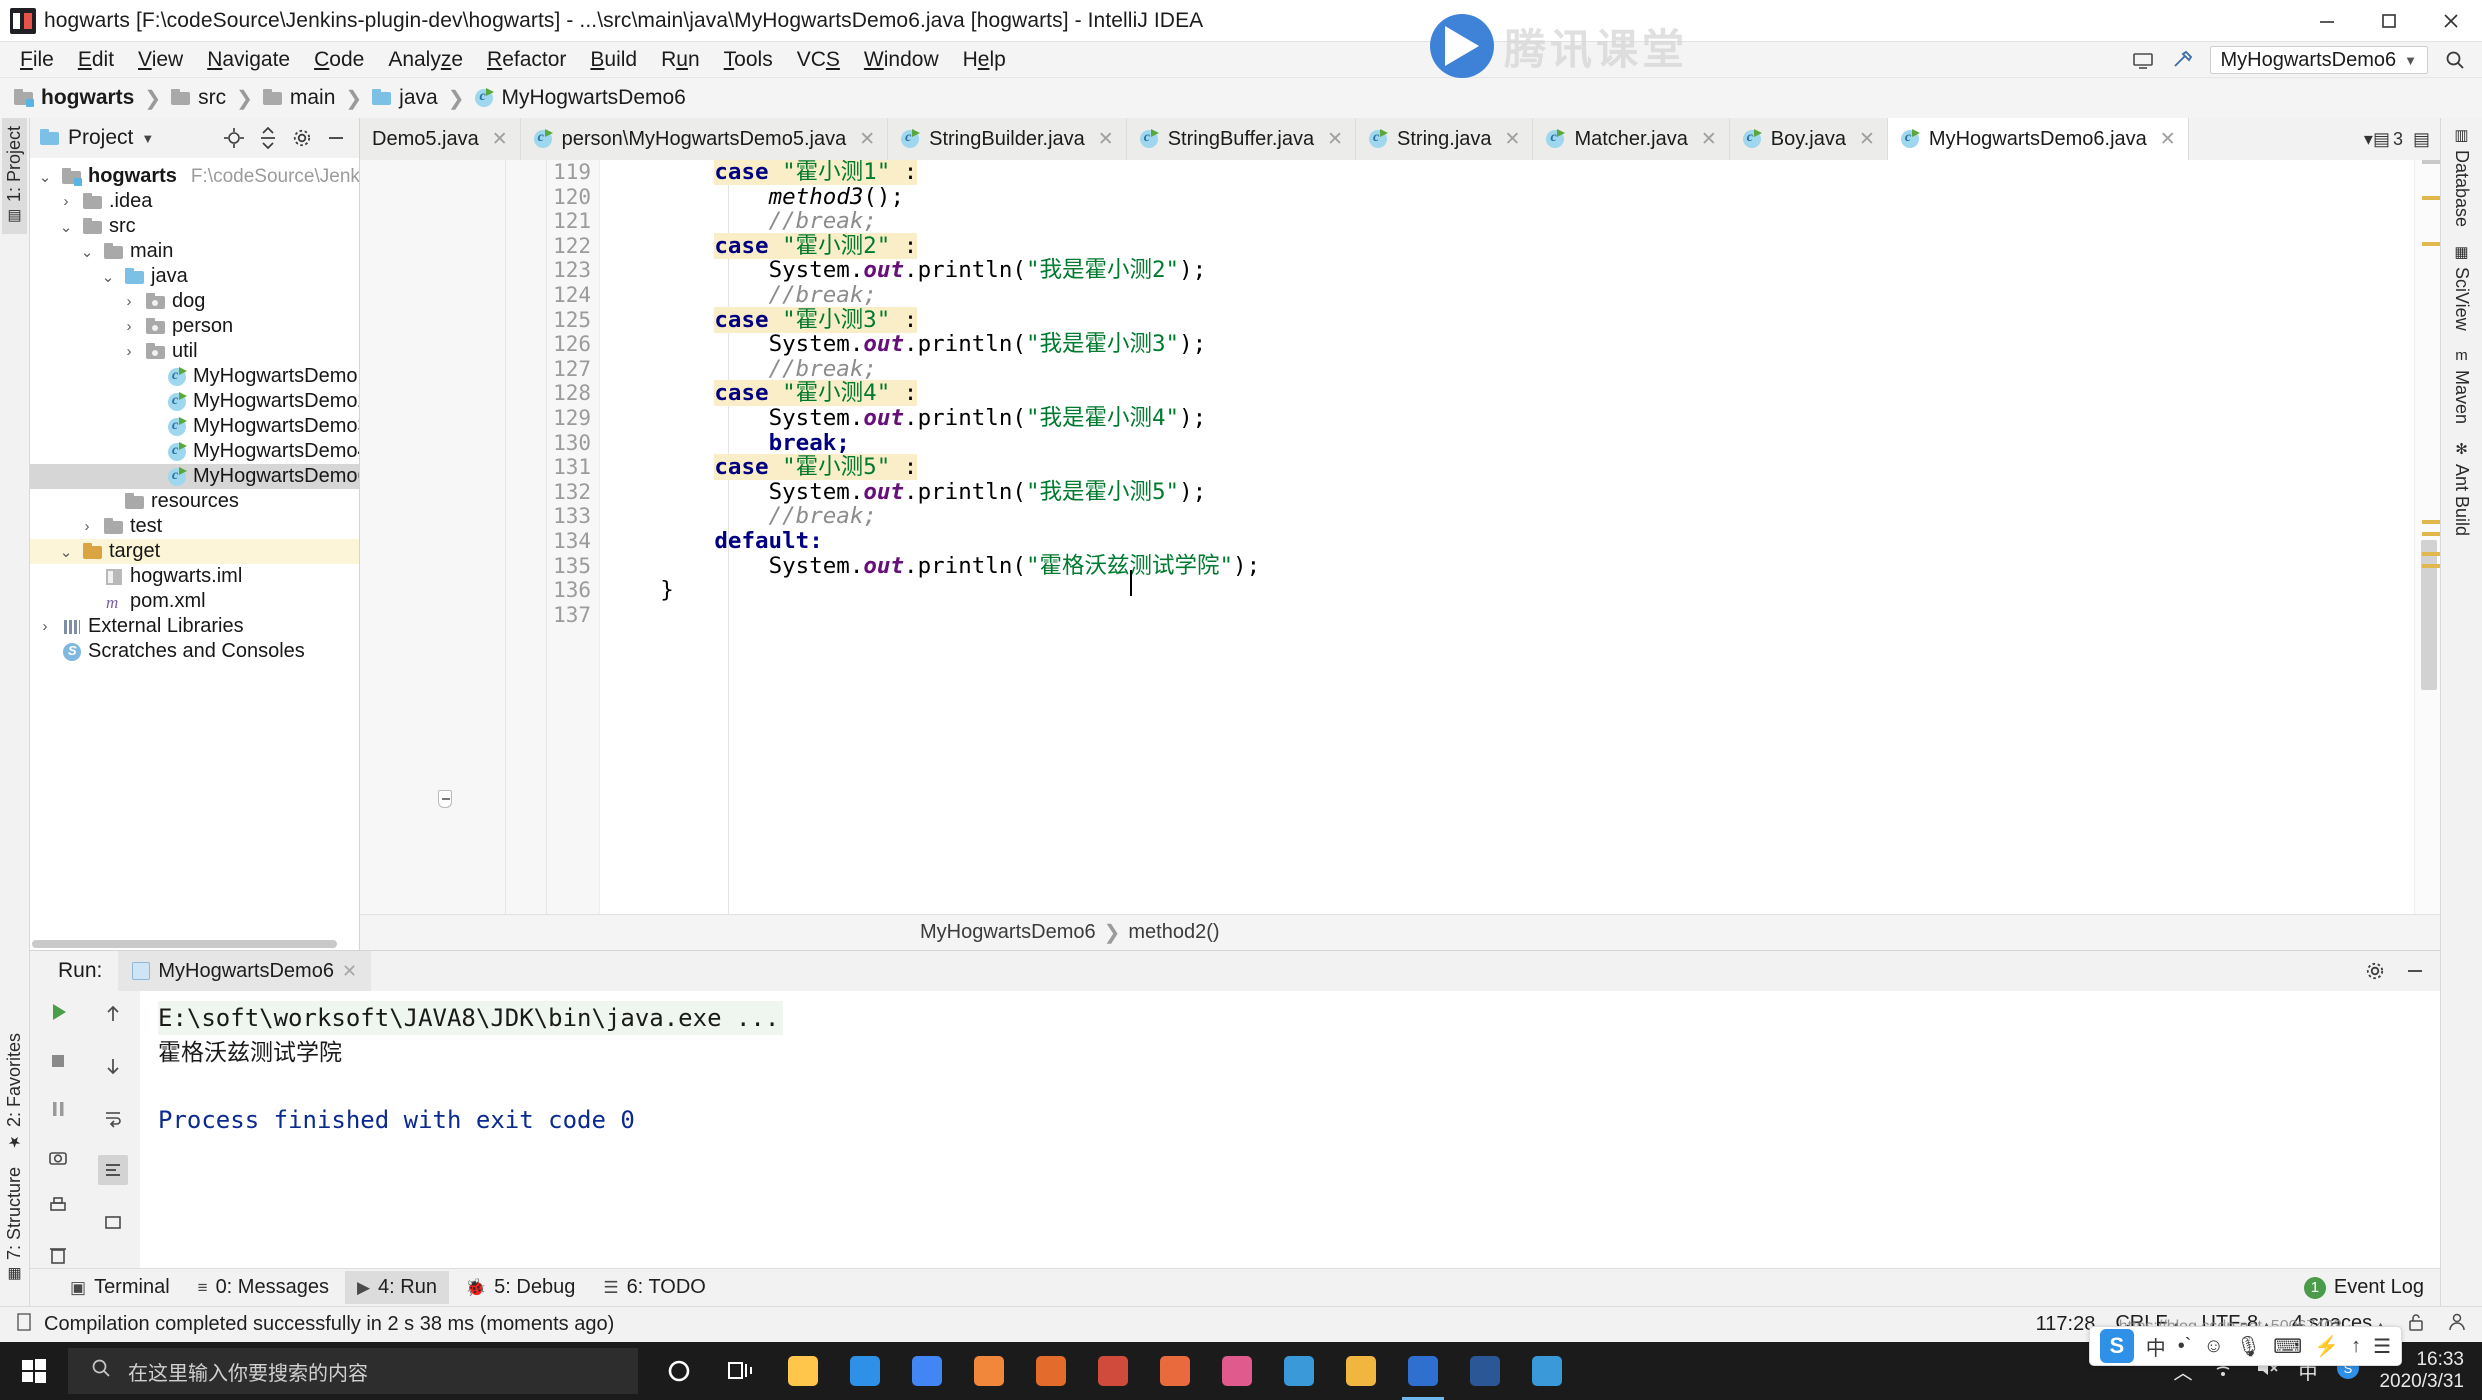 This screenshot has height=1400, width=2482. I want to click on menu-navigate: Navigate, so click(248, 60).